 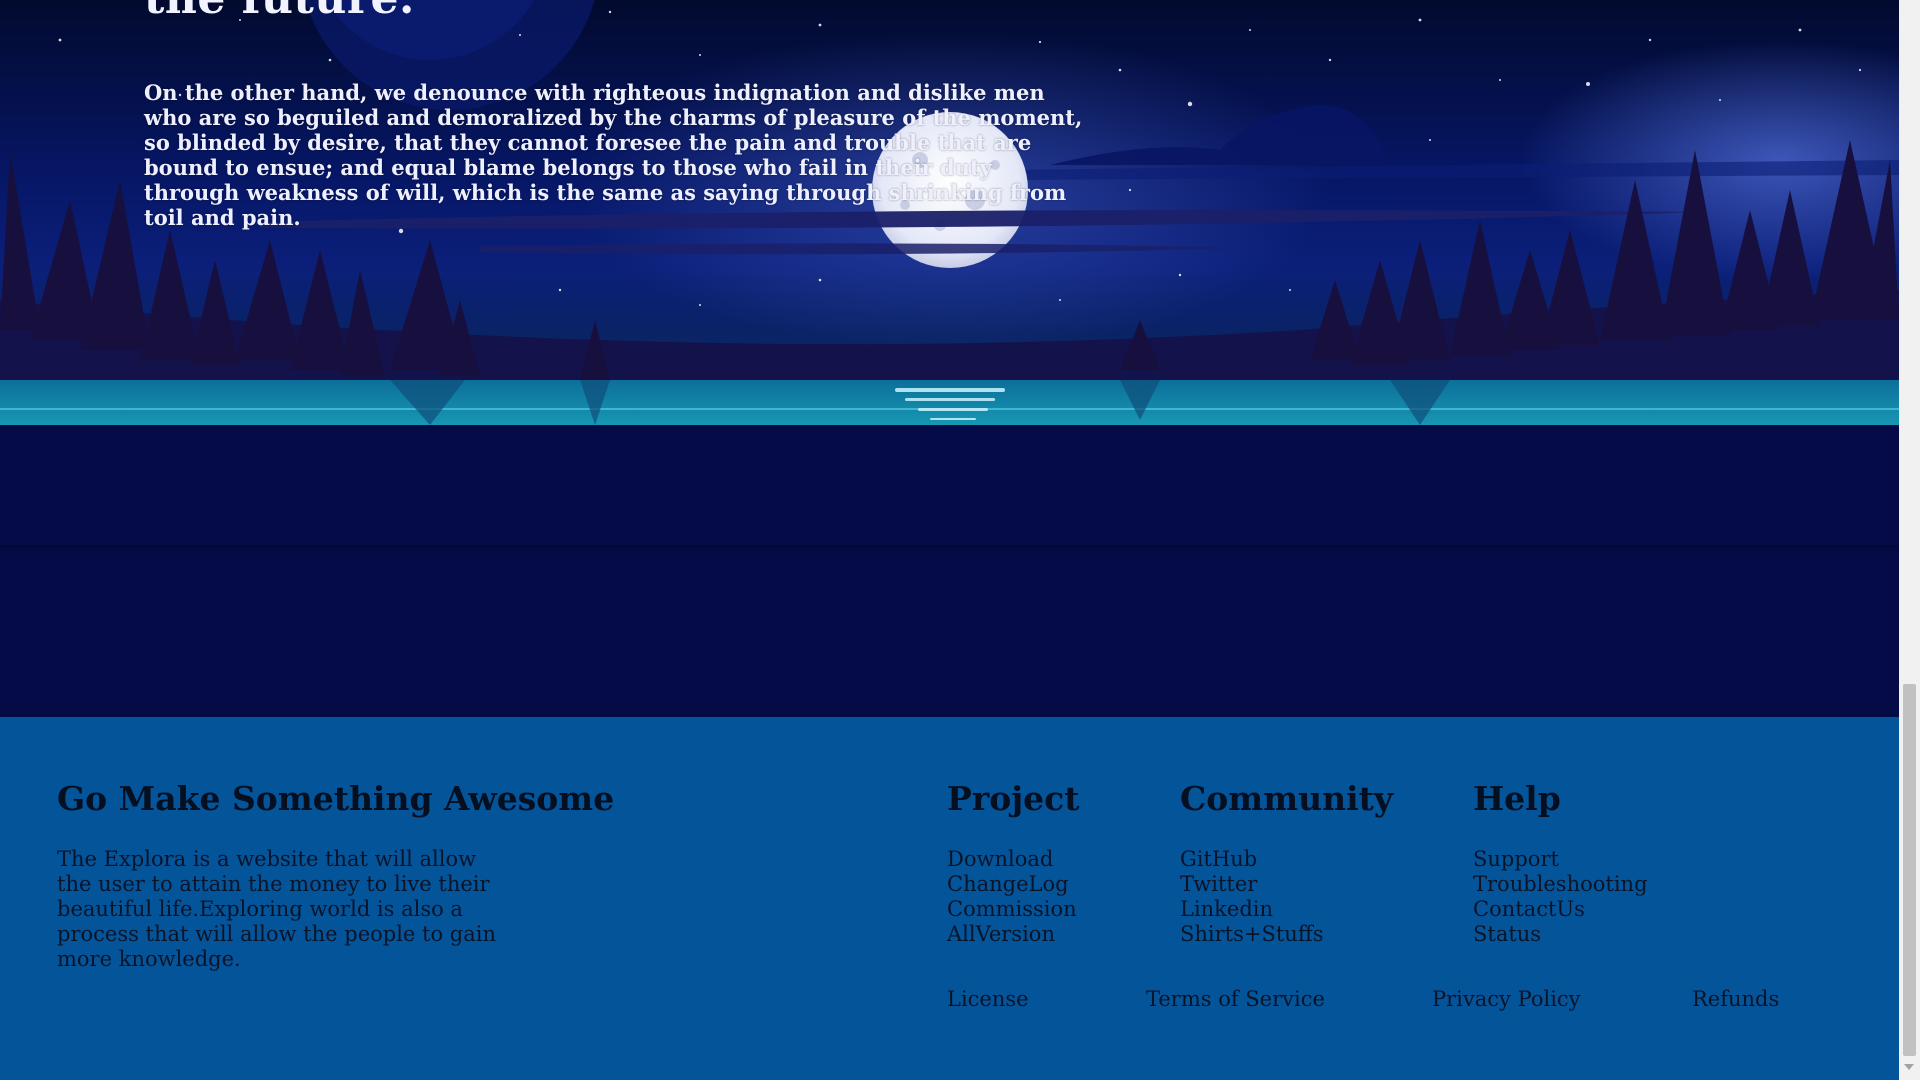 What do you see at coordinates (1588, 909) in the screenshot?
I see `footer-link-contactus: ContactUs` at bounding box center [1588, 909].